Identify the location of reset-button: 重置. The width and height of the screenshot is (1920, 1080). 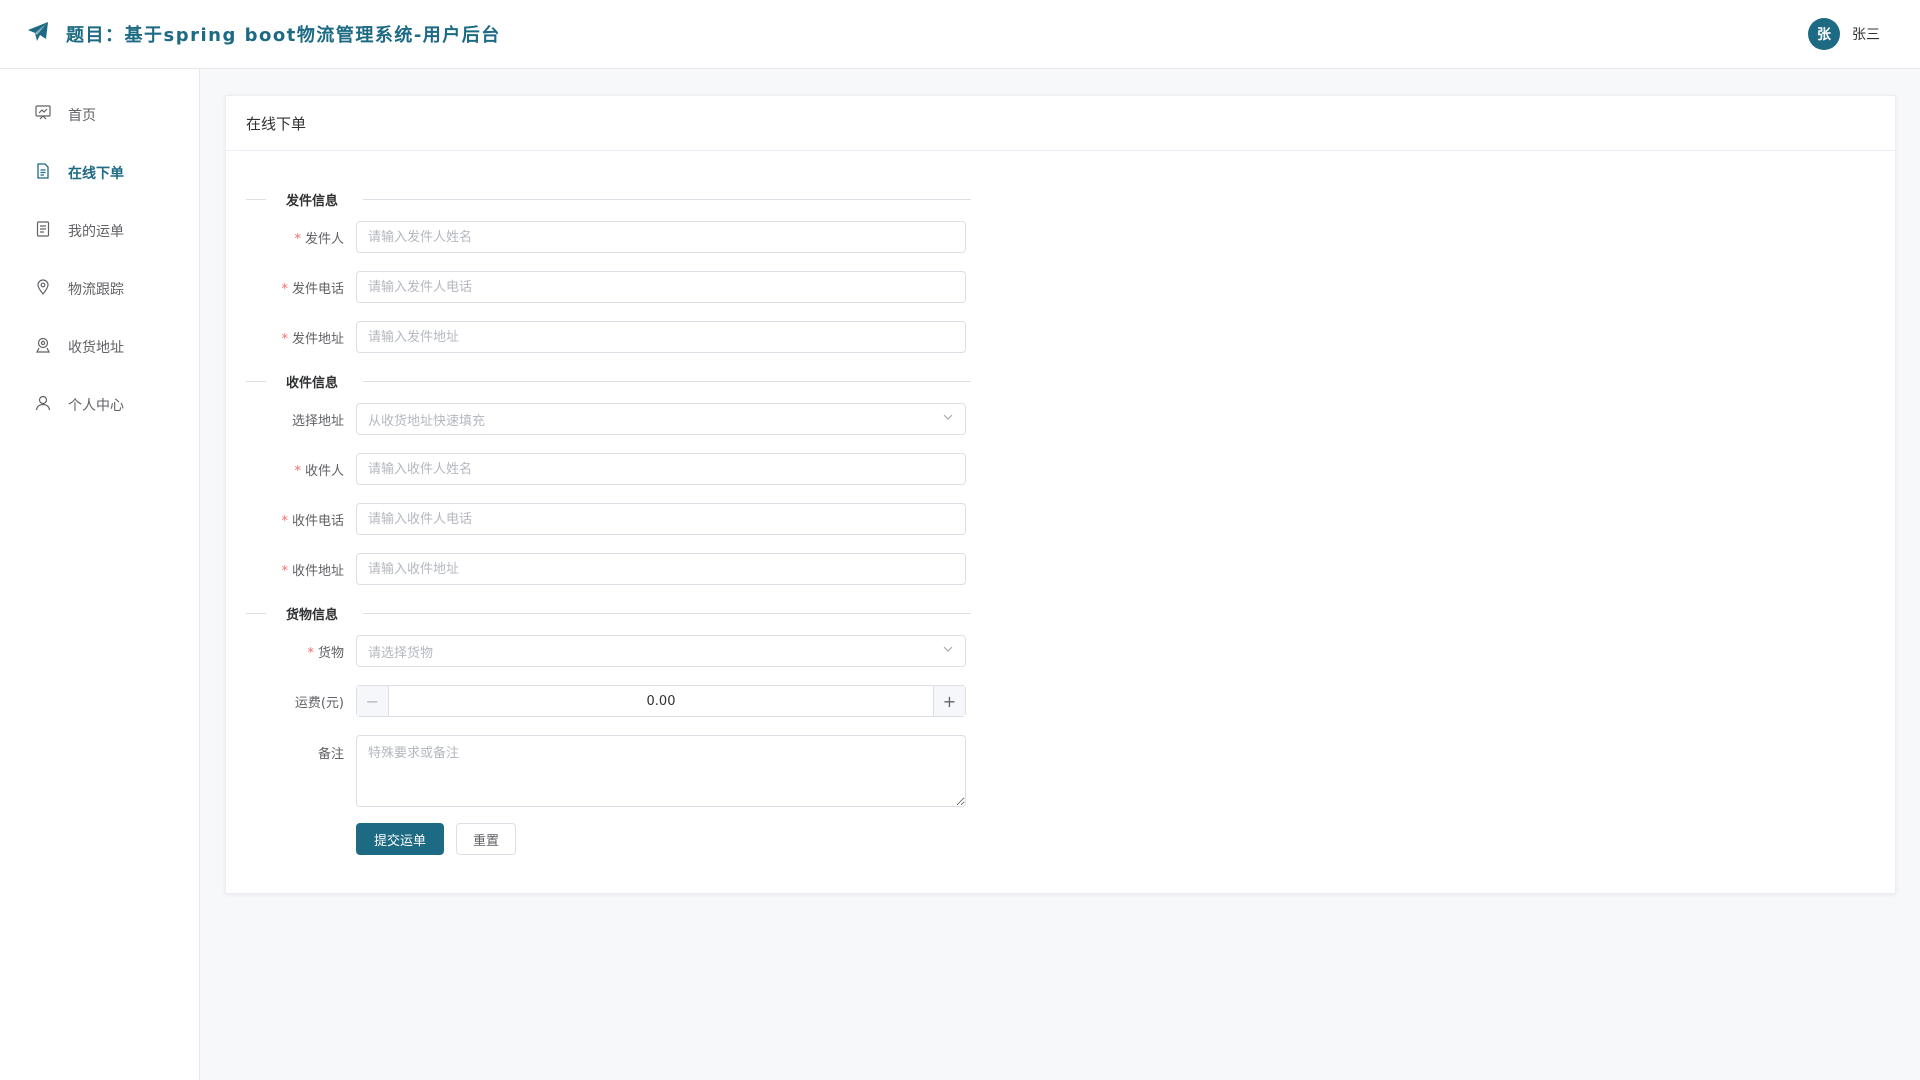
(486, 839).